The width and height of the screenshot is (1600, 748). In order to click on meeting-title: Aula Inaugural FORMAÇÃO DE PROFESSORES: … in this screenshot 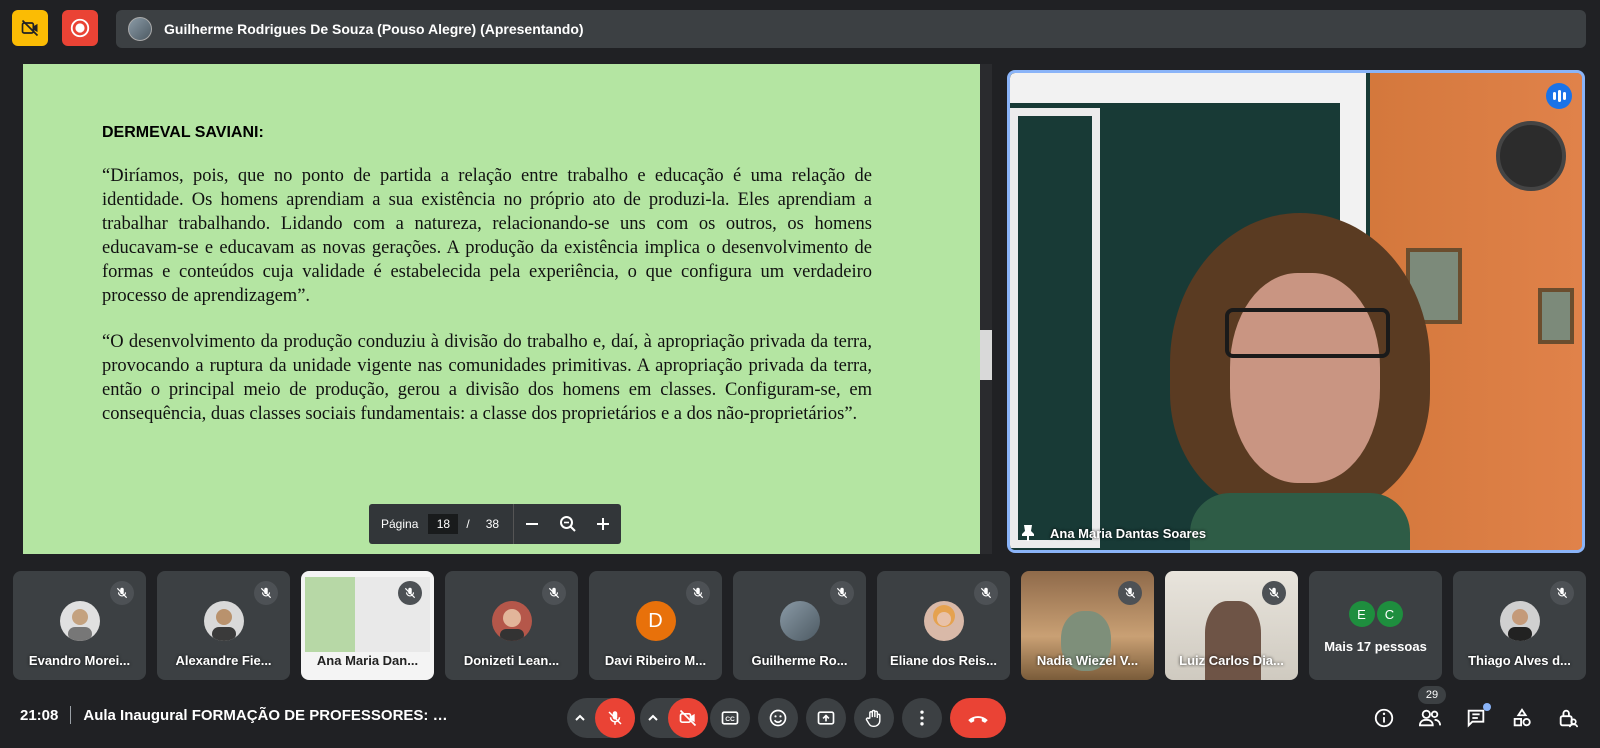, I will do `click(268, 715)`.